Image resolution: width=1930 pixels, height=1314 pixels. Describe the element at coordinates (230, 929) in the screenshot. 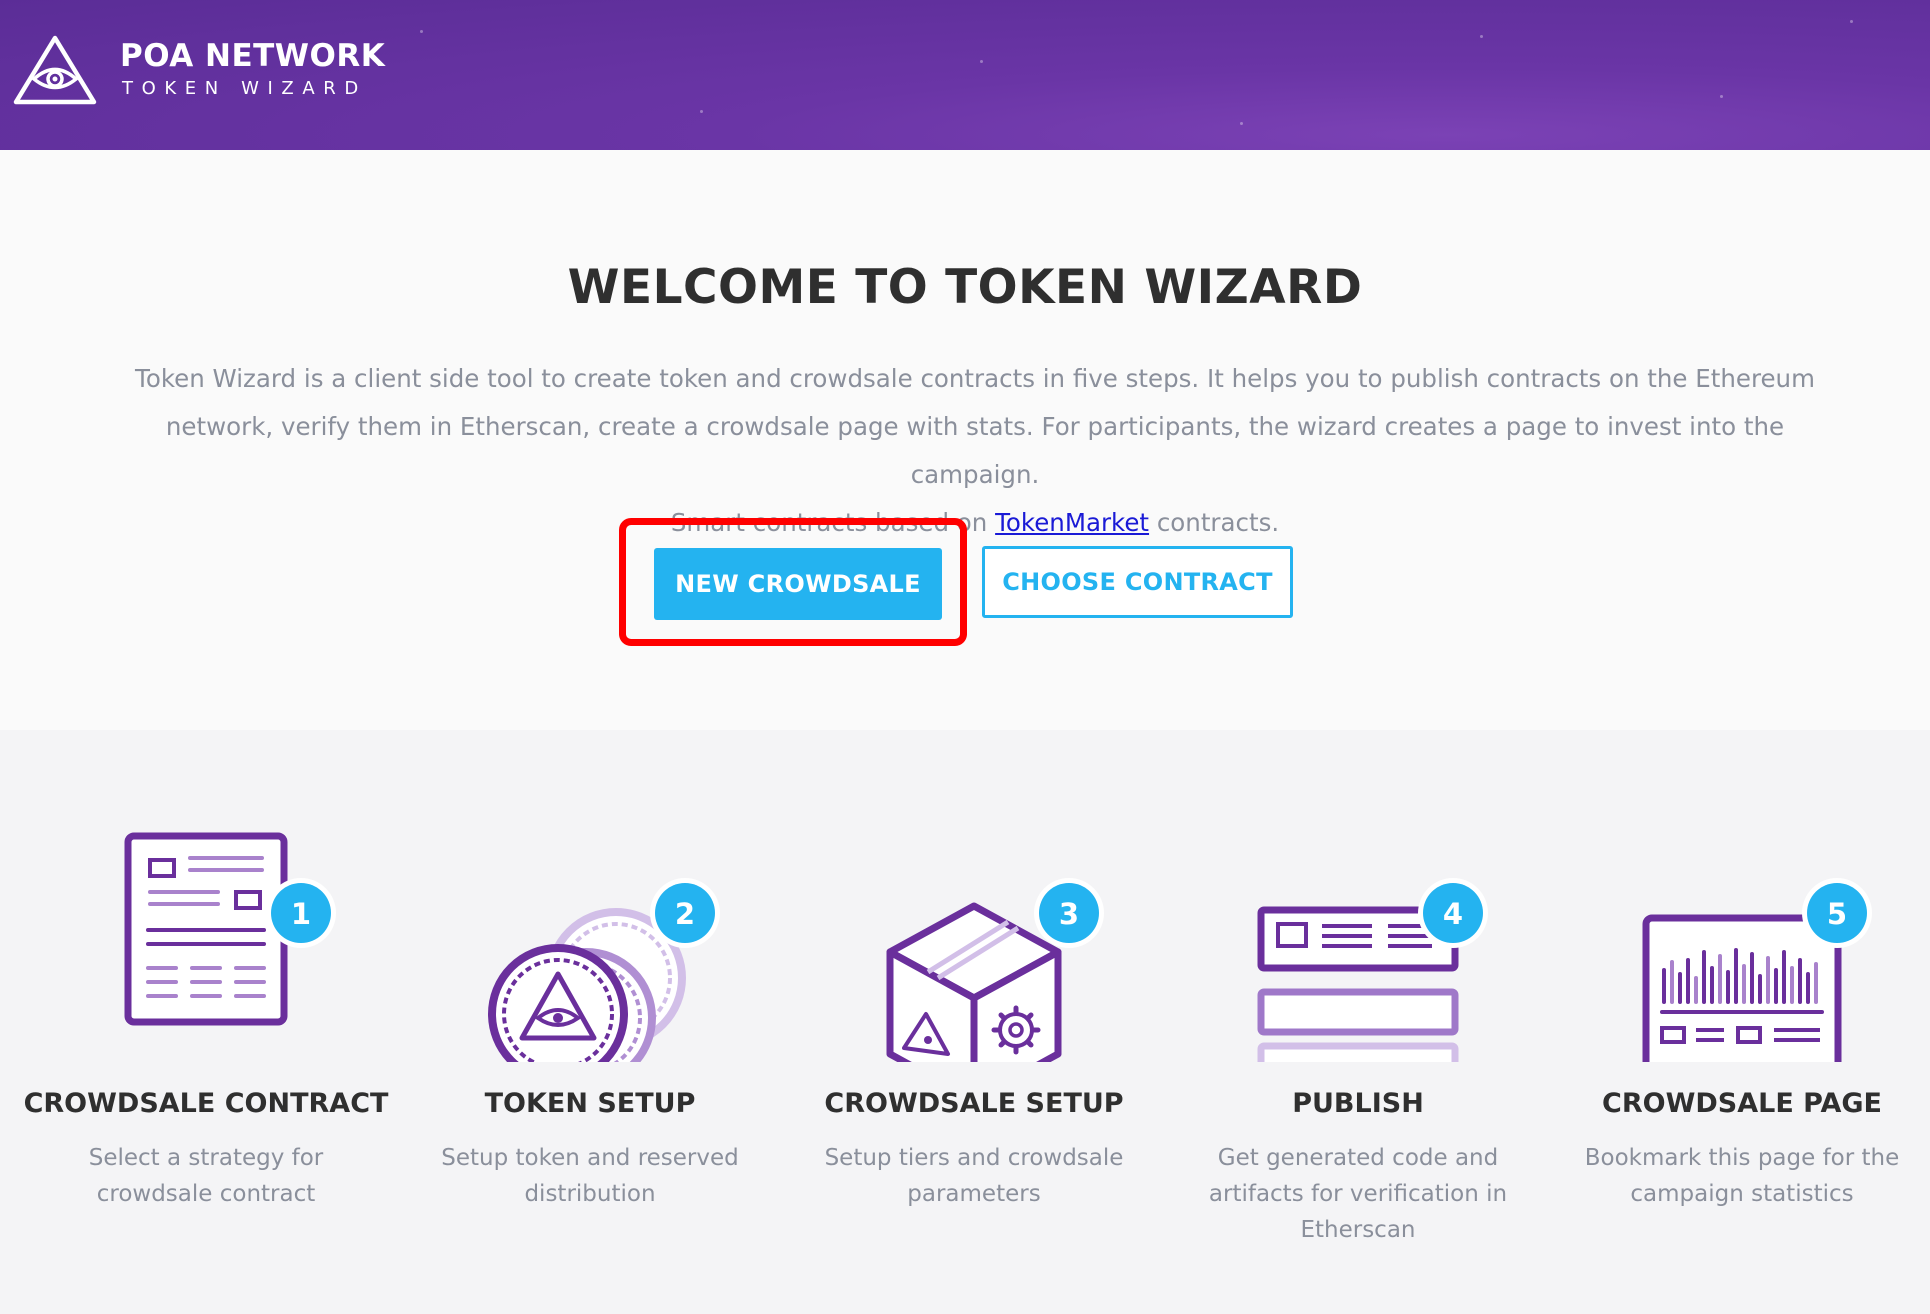

I see `document-icon: 1` at that location.